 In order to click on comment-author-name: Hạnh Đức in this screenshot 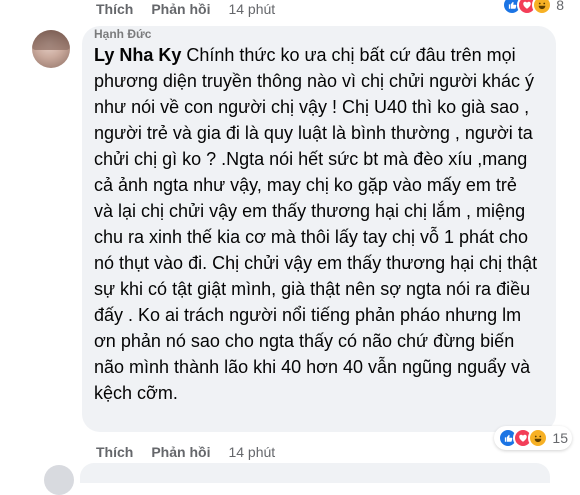, I will do `click(317, 34)`.